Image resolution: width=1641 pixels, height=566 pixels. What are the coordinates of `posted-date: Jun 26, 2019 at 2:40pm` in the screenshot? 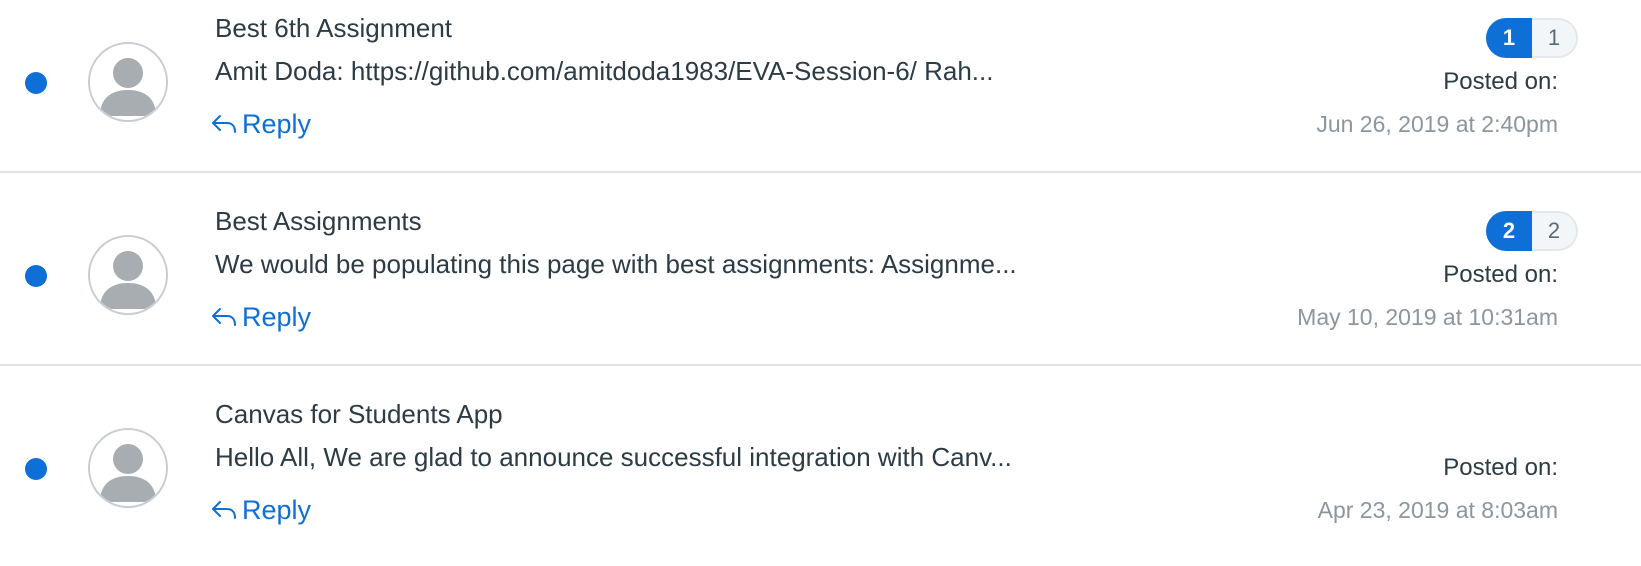 It's located at (1437, 124).